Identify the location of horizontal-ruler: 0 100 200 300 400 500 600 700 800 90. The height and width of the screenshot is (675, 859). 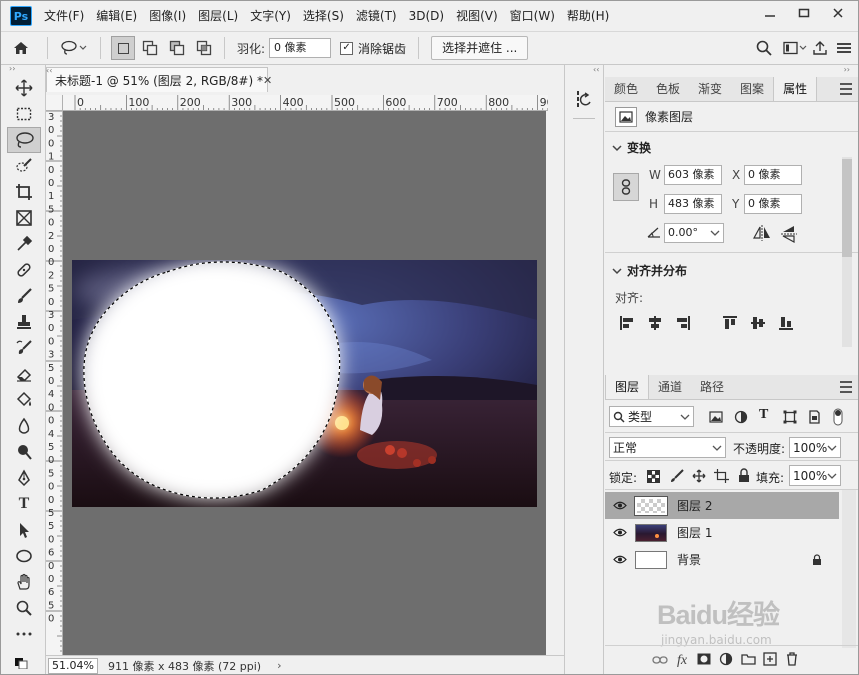
(305, 103).